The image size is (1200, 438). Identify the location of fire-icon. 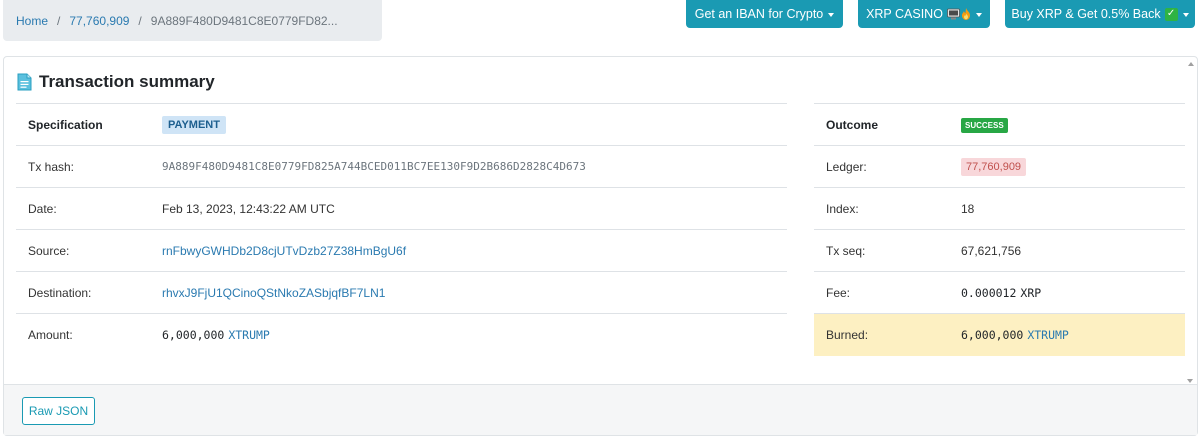
(965, 14).